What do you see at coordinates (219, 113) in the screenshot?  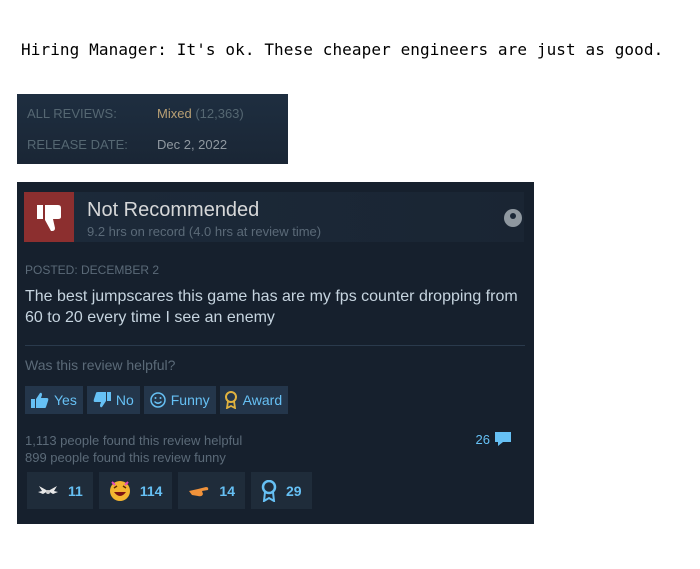 I see `all-reviews-count: (12,363)` at bounding box center [219, 113].